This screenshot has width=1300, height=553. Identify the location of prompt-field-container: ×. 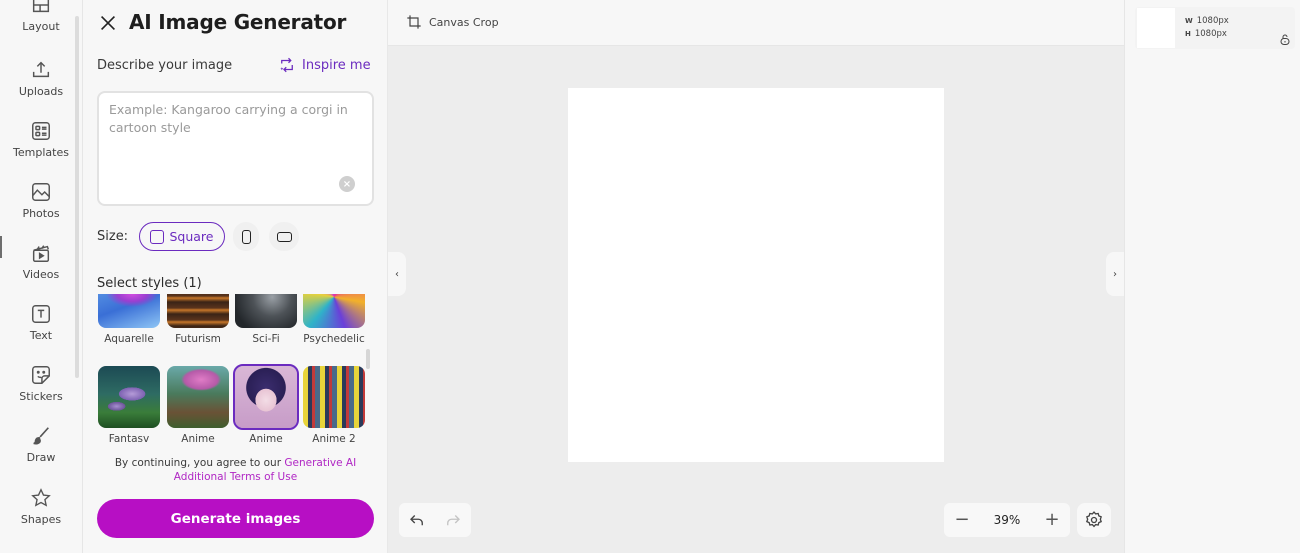
(235, 148).